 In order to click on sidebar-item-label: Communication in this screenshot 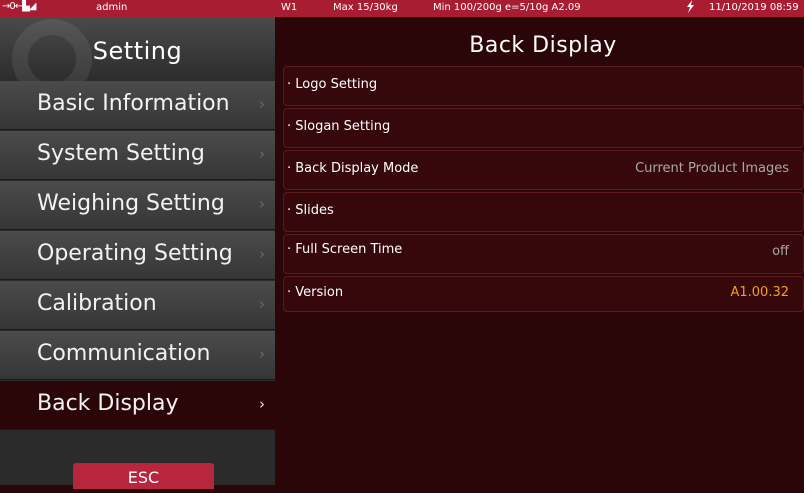, I will do `click(124, 353)`.